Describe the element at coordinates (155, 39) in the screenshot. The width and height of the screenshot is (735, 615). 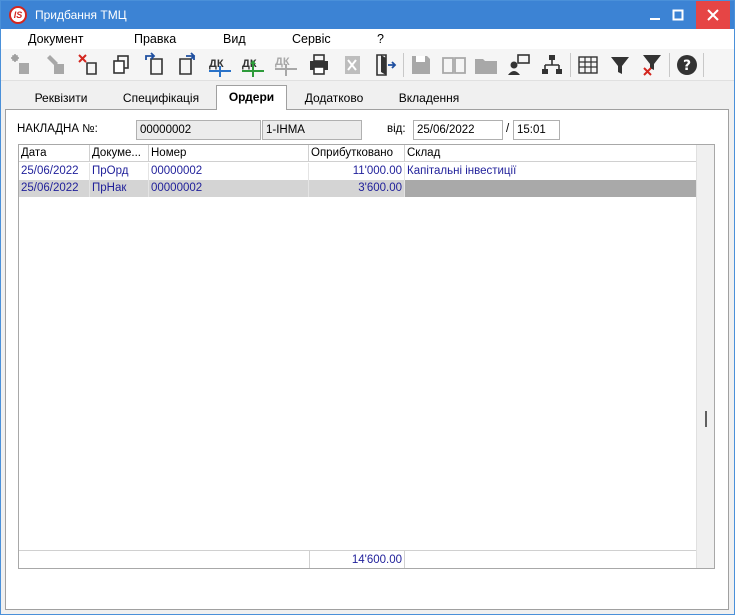
I see `menu-edit: Правка` at that location.